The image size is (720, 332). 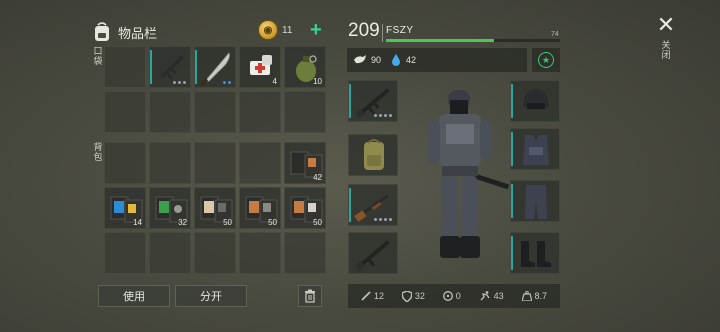 I want to click on radiation-stat: 0, so click(x=451, y=296).